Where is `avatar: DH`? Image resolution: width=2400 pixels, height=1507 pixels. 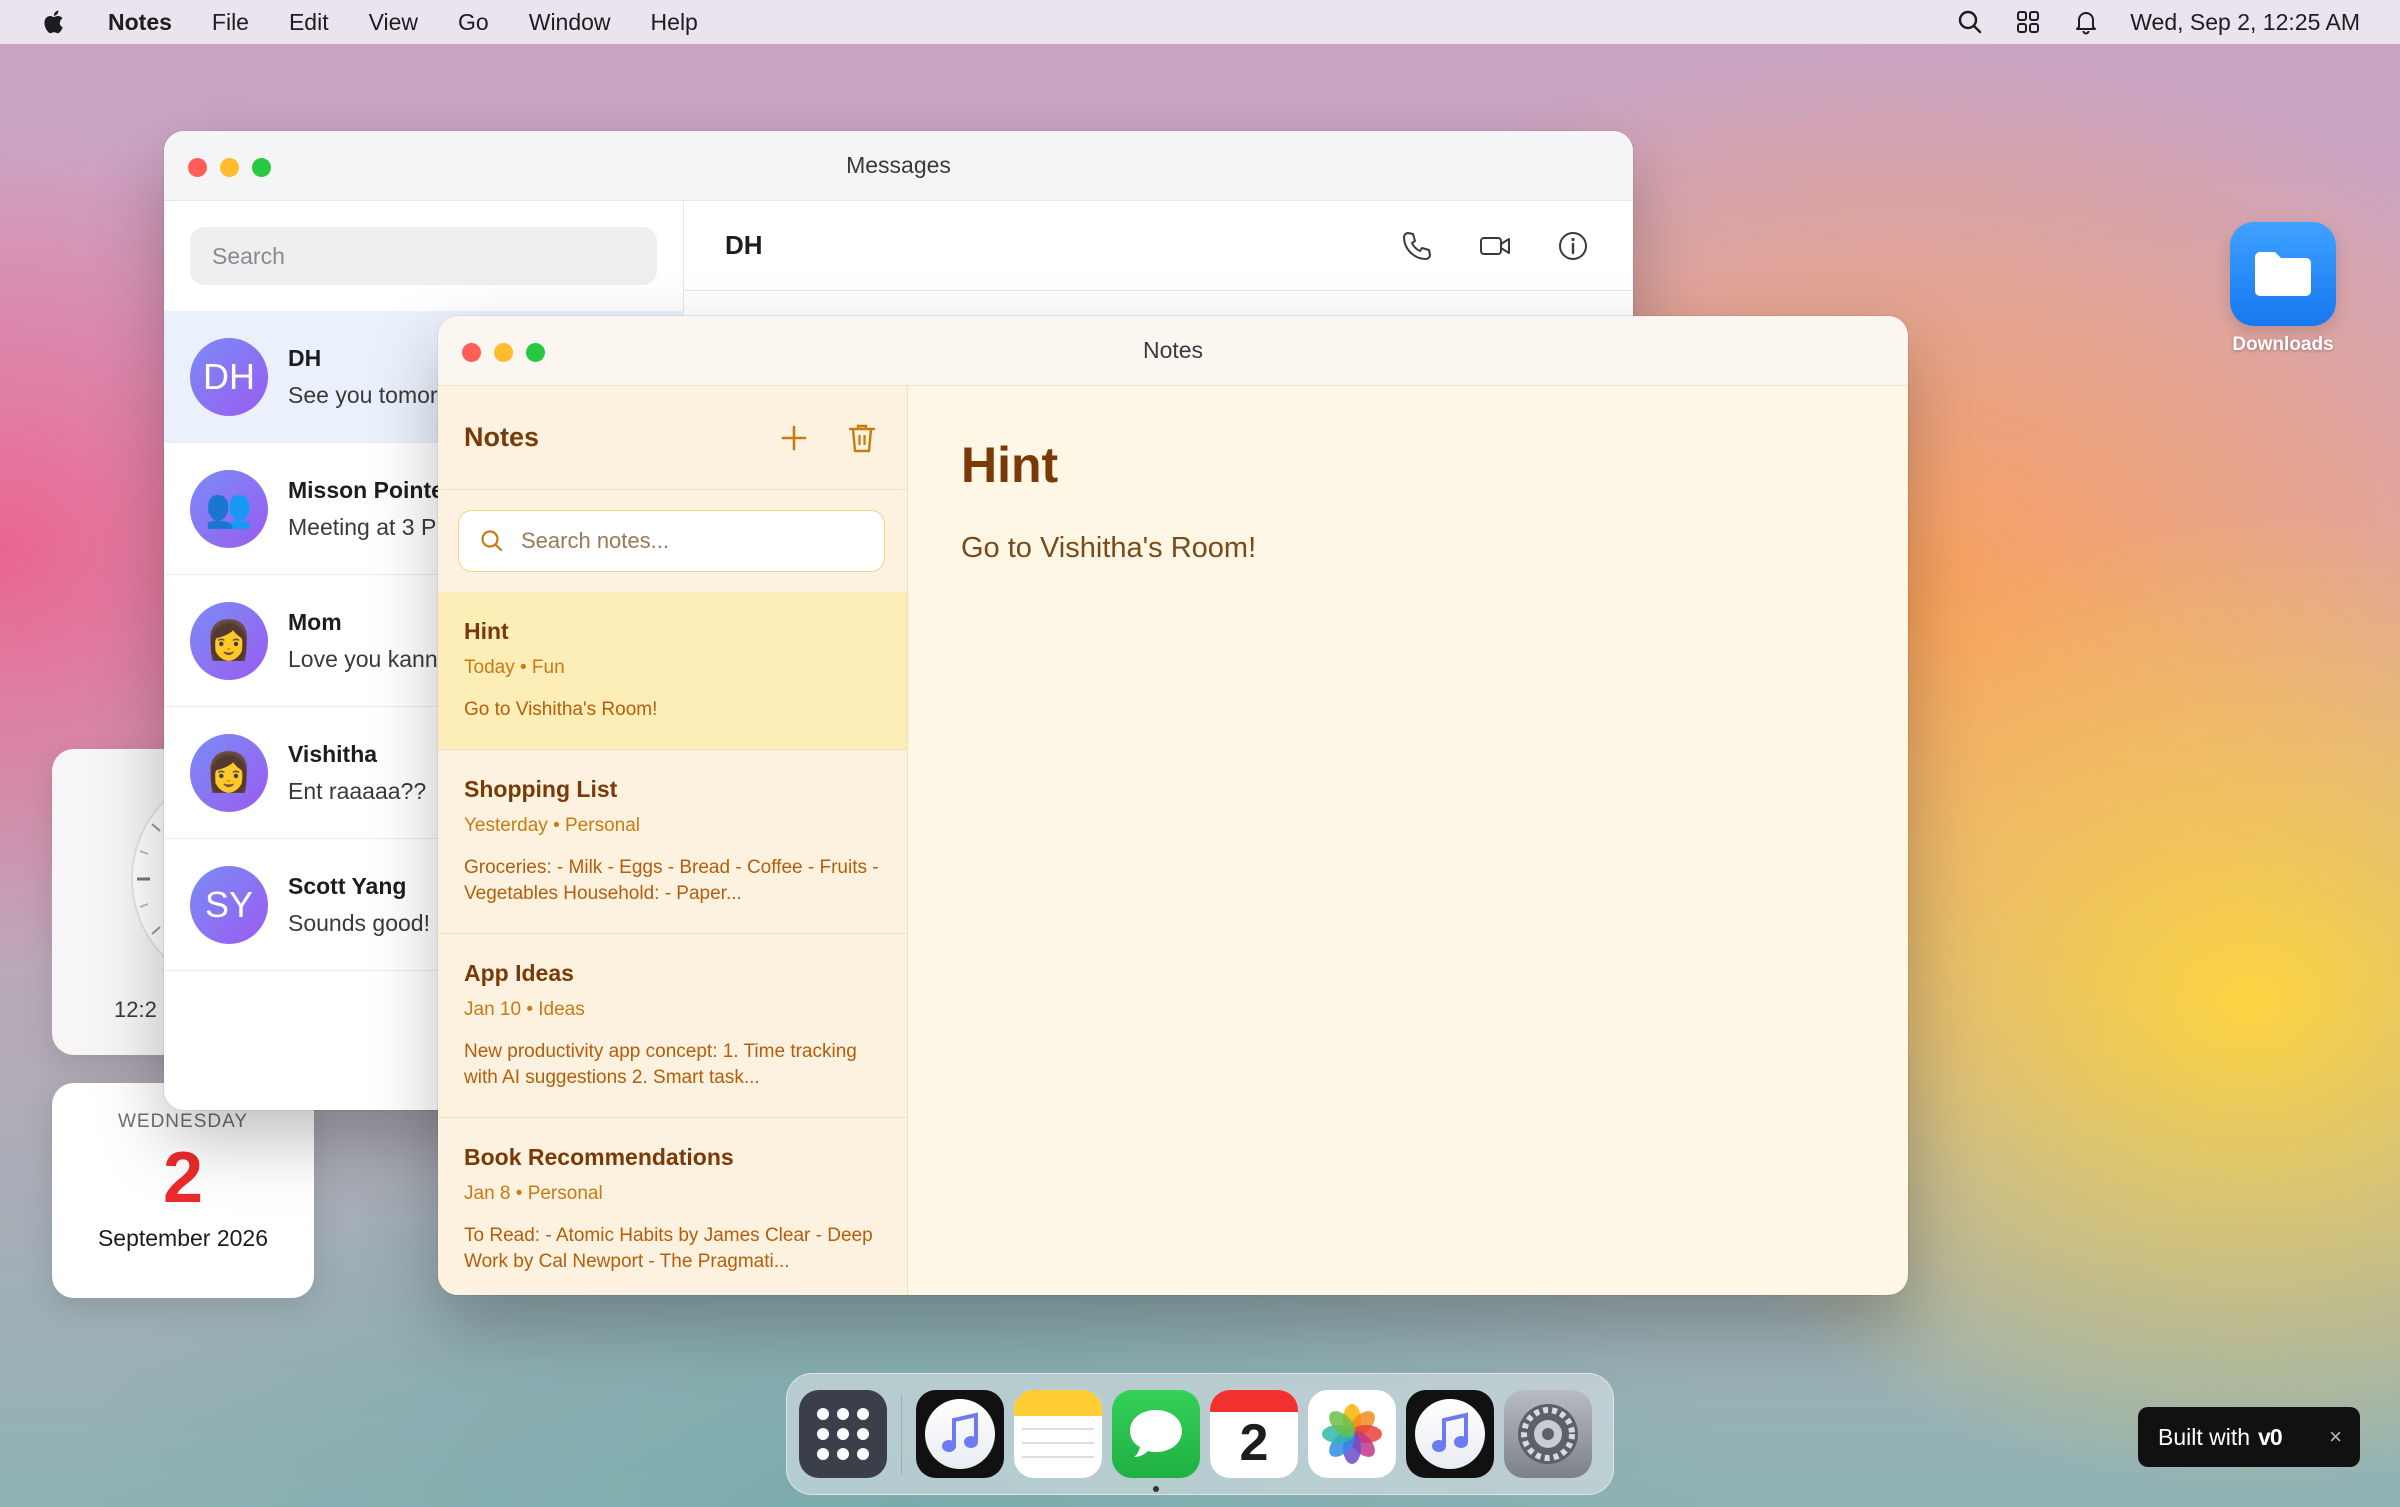 avatar: DH is located at coordinates (229, 376).